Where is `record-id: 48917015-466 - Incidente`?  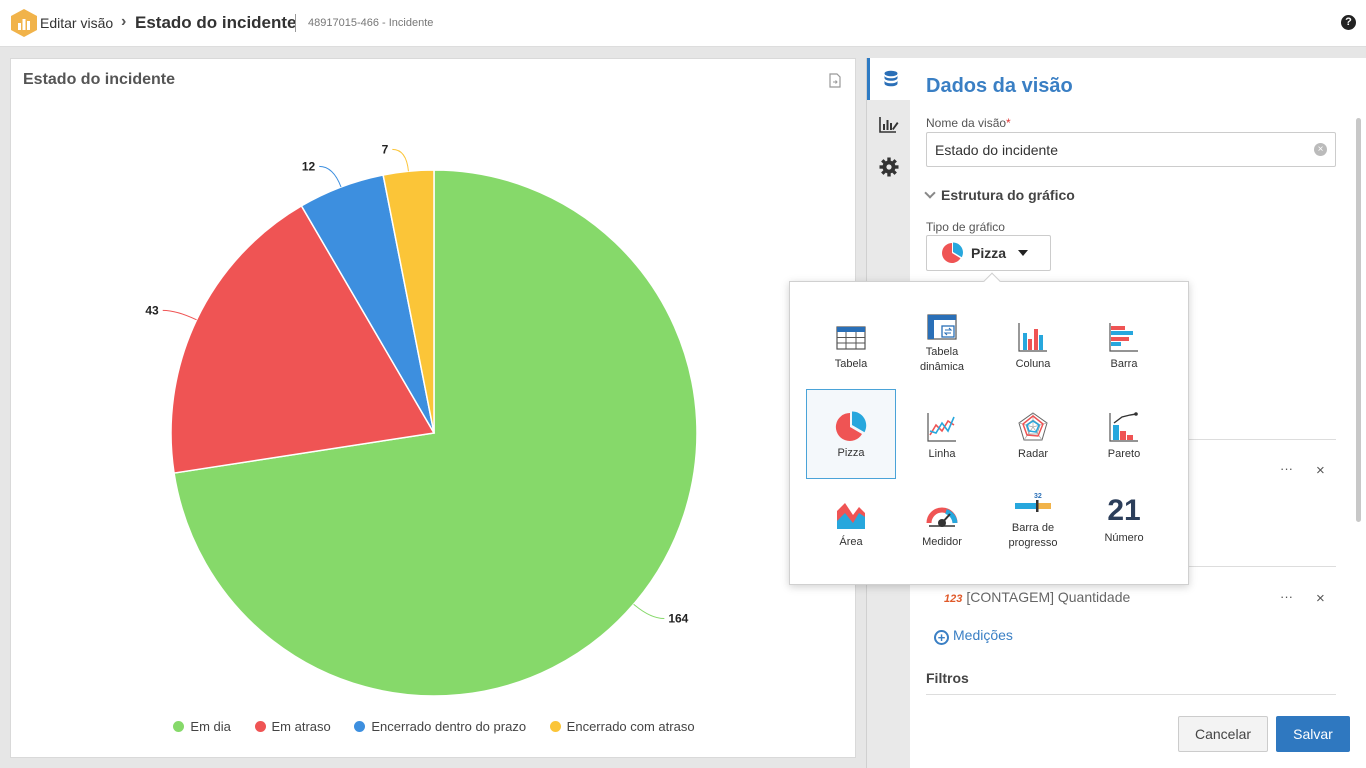 record-id: 48917015-466 - Incidente is located at coordinates (371, 23).